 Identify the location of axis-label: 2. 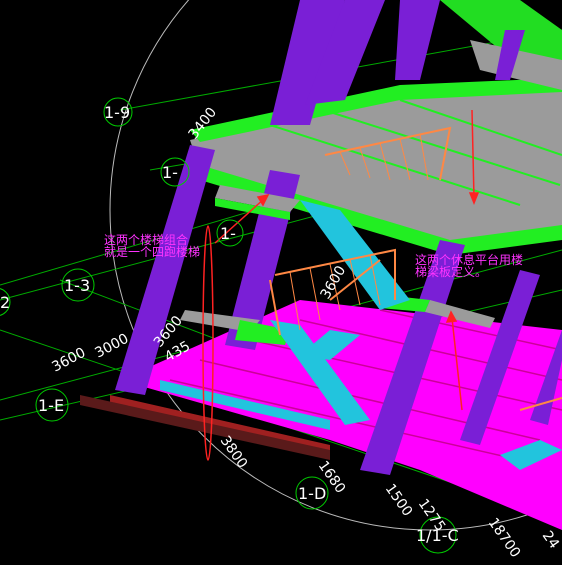
(5, 302).